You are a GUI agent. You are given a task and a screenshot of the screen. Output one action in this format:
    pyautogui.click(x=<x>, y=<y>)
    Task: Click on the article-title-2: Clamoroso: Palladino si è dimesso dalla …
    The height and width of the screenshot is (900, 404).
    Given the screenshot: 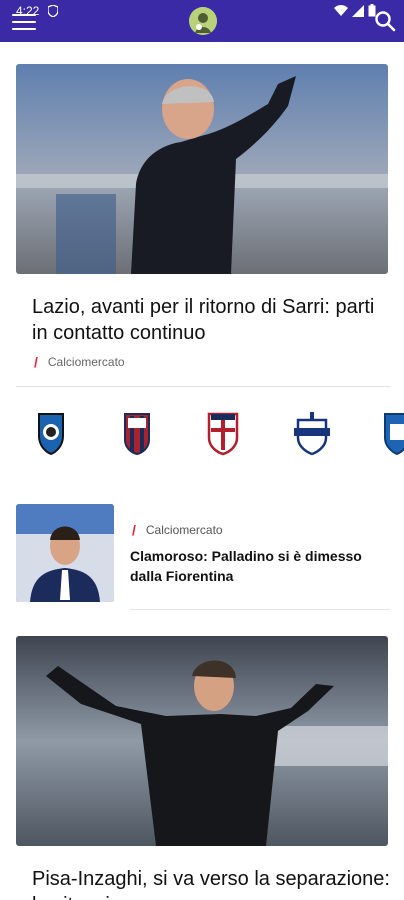 What is the action you would take?
    pyautogui.click(x=250, y=566)
    